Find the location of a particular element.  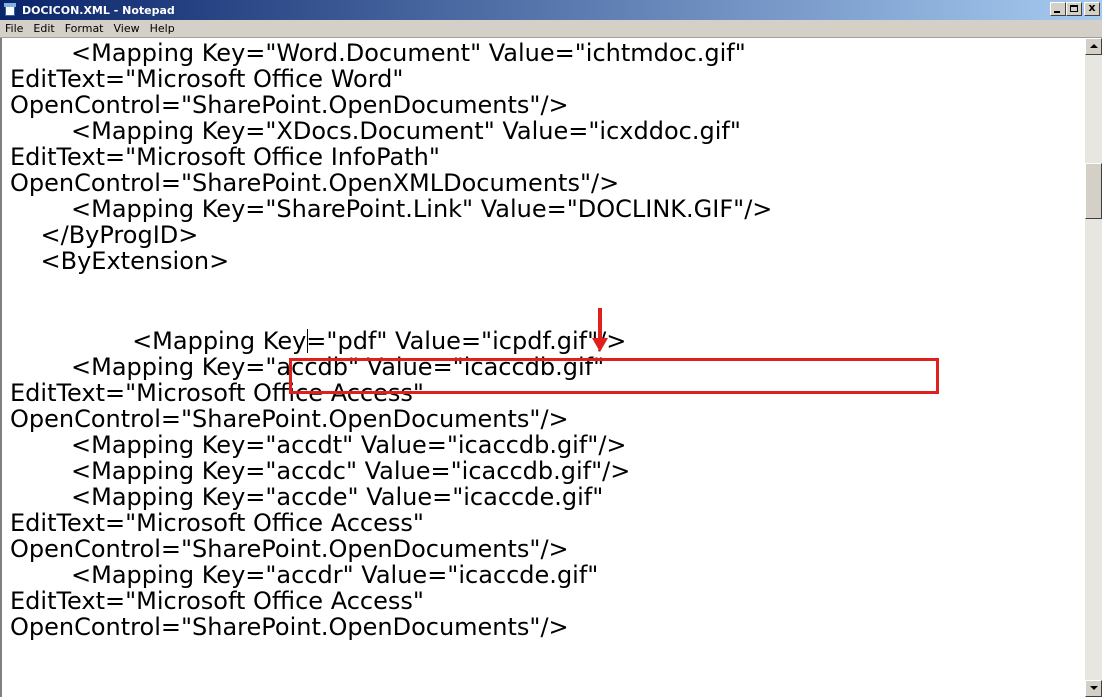

minimize-icon is located at coordinates (1057, 12).